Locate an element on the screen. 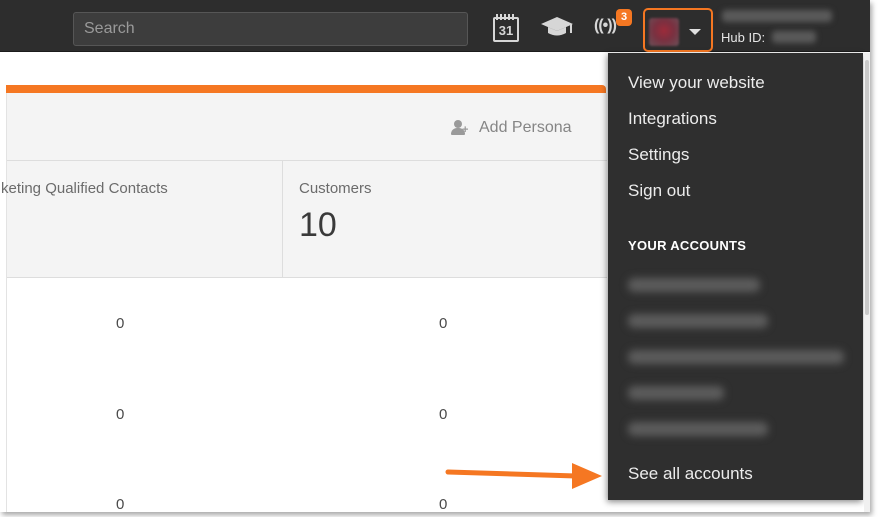 The image size is (878, 517). graduation-cap-icon is located at coordinates (557, 27).